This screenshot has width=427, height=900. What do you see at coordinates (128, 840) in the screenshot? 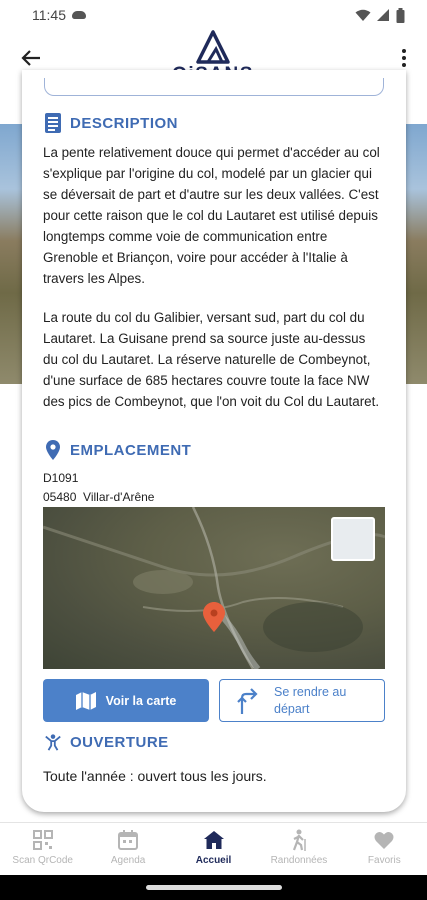
I see `calendar-icon` at bounding box center [128, 840].